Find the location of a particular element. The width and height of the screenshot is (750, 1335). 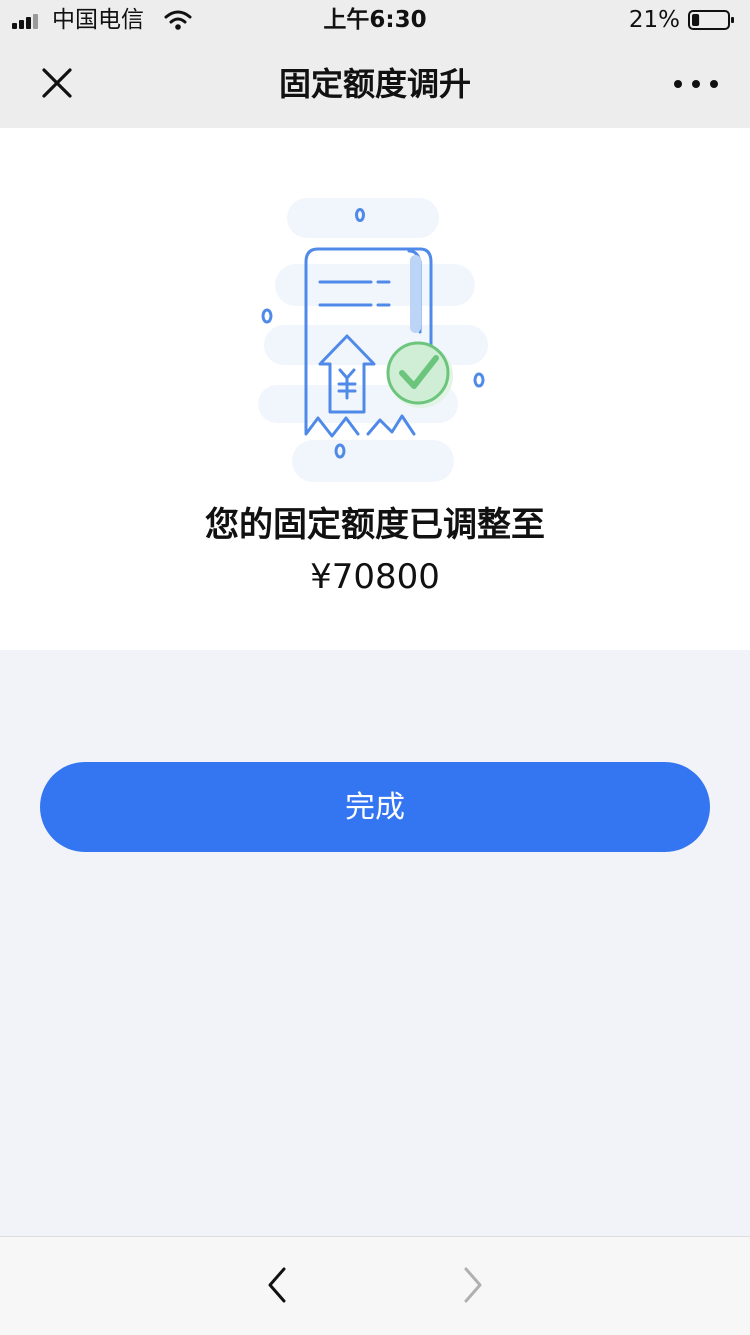

back-chevron-icon is located at coordinates (277, 1285).